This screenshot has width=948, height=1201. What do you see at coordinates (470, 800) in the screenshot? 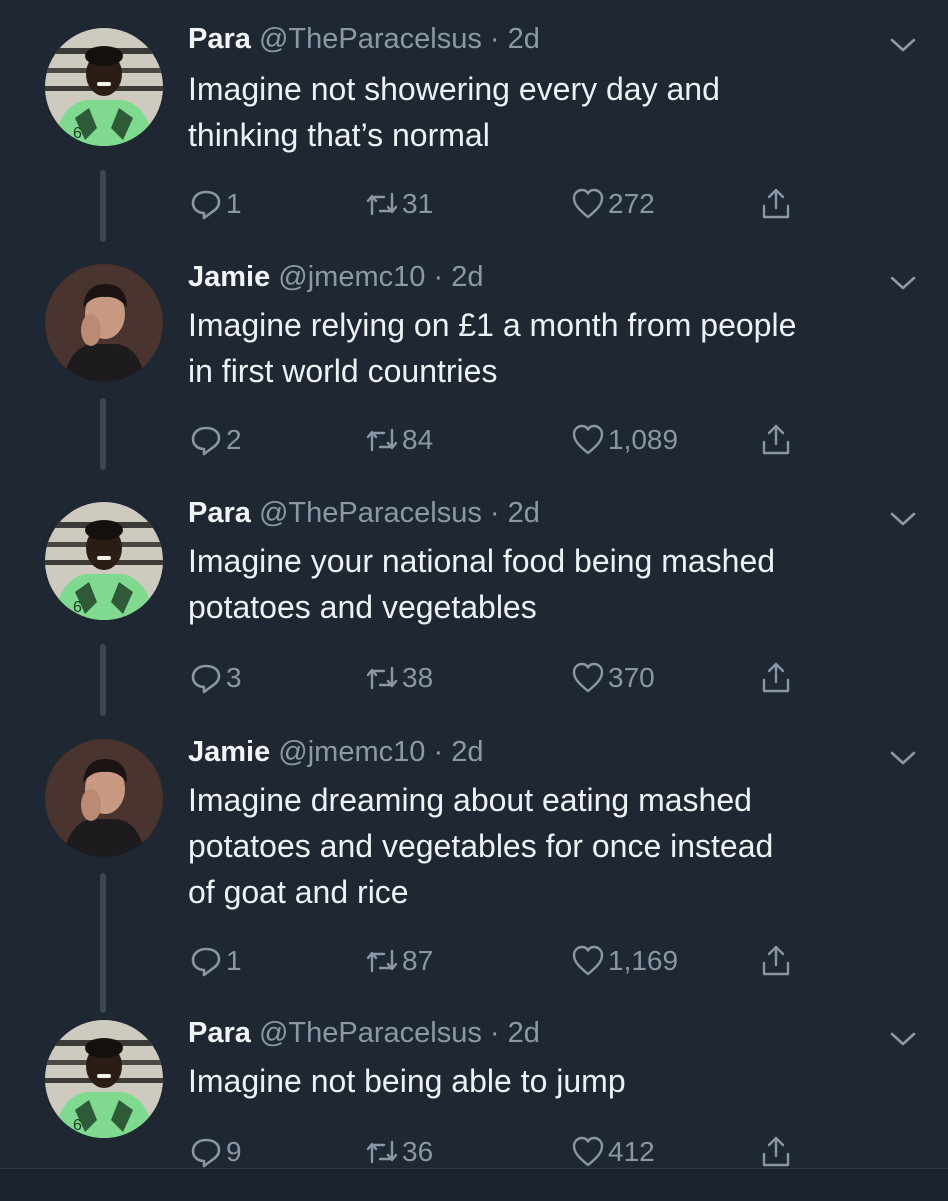
I see `tweet-text-line: Imagine dreaming about eating mashed` at bounding box center [470, 800].